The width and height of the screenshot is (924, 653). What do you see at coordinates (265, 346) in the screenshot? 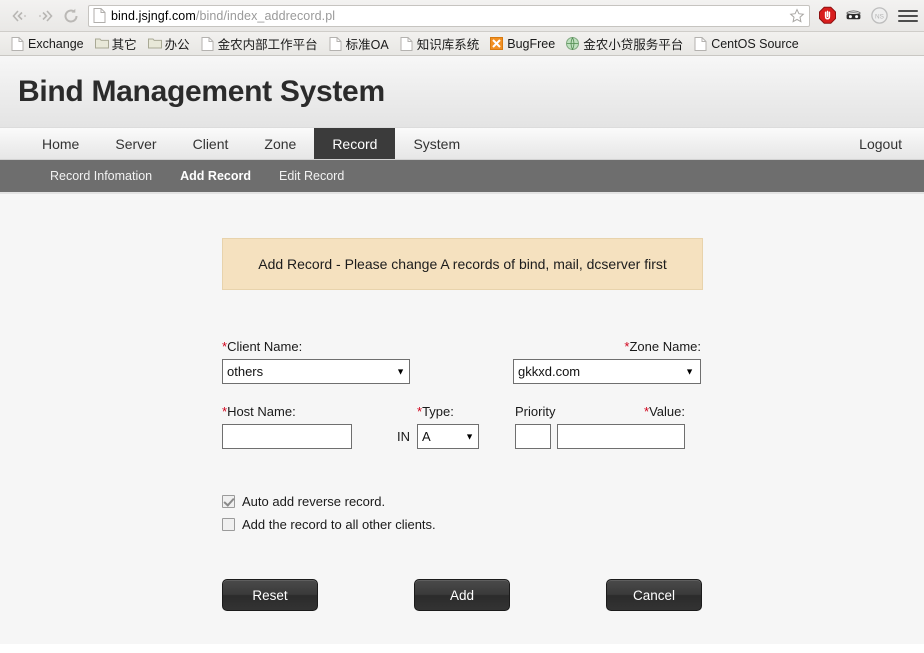
I see `client-name-label-text: Client Name:` at bounding box center [265, 346].